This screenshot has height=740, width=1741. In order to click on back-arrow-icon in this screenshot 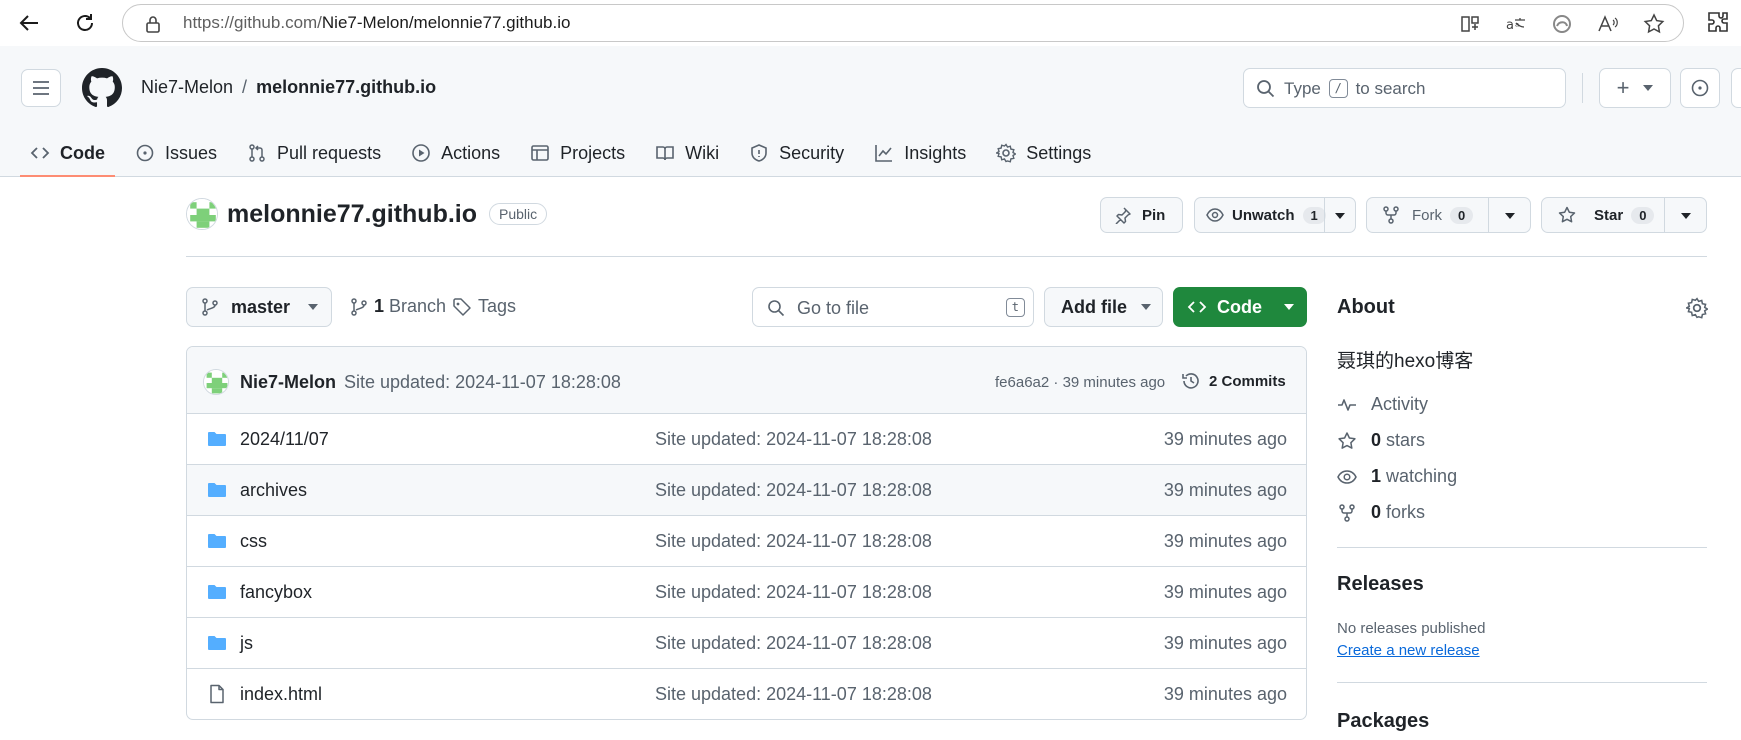, I will do `click(29, 23)`.